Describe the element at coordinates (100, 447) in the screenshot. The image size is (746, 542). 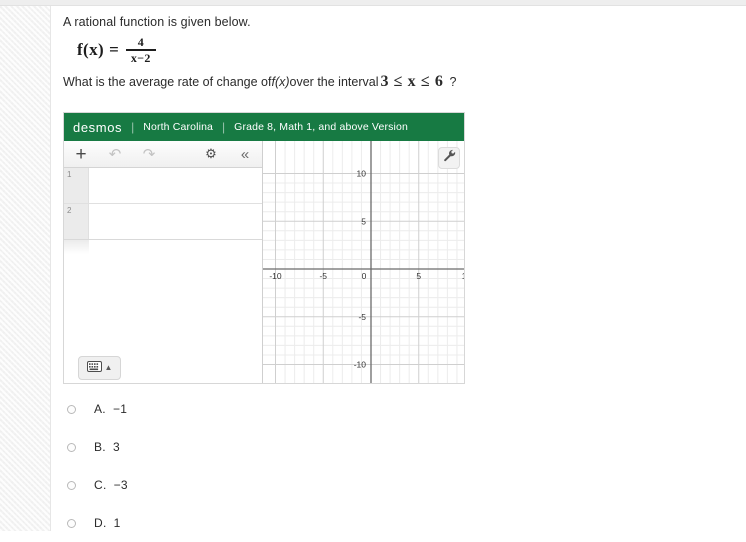
I see `choice-letter: B.` at that location.